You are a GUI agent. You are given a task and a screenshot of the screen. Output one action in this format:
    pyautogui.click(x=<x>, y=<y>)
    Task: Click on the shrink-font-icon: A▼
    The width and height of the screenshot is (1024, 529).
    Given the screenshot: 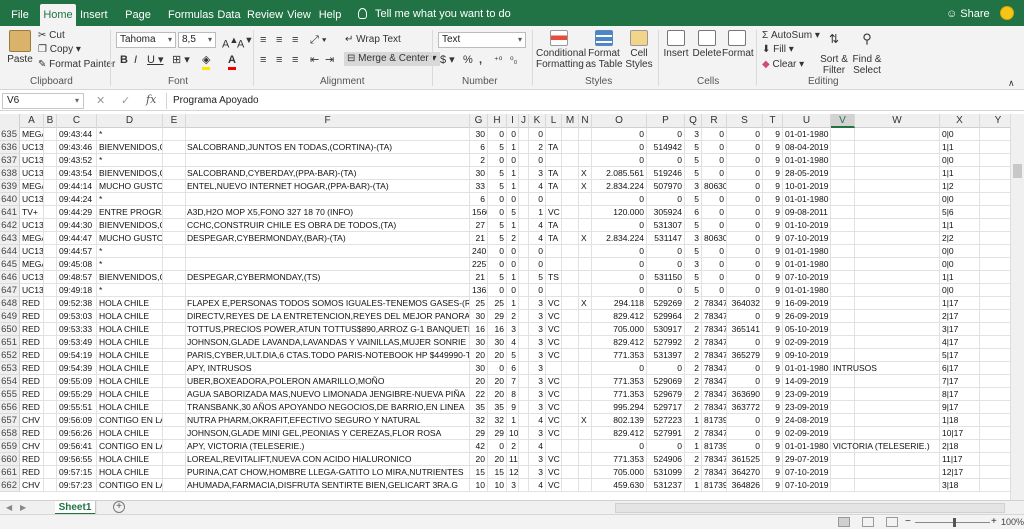 What is the action you would take?
    pyautogui.click(x=245, y=42)
    